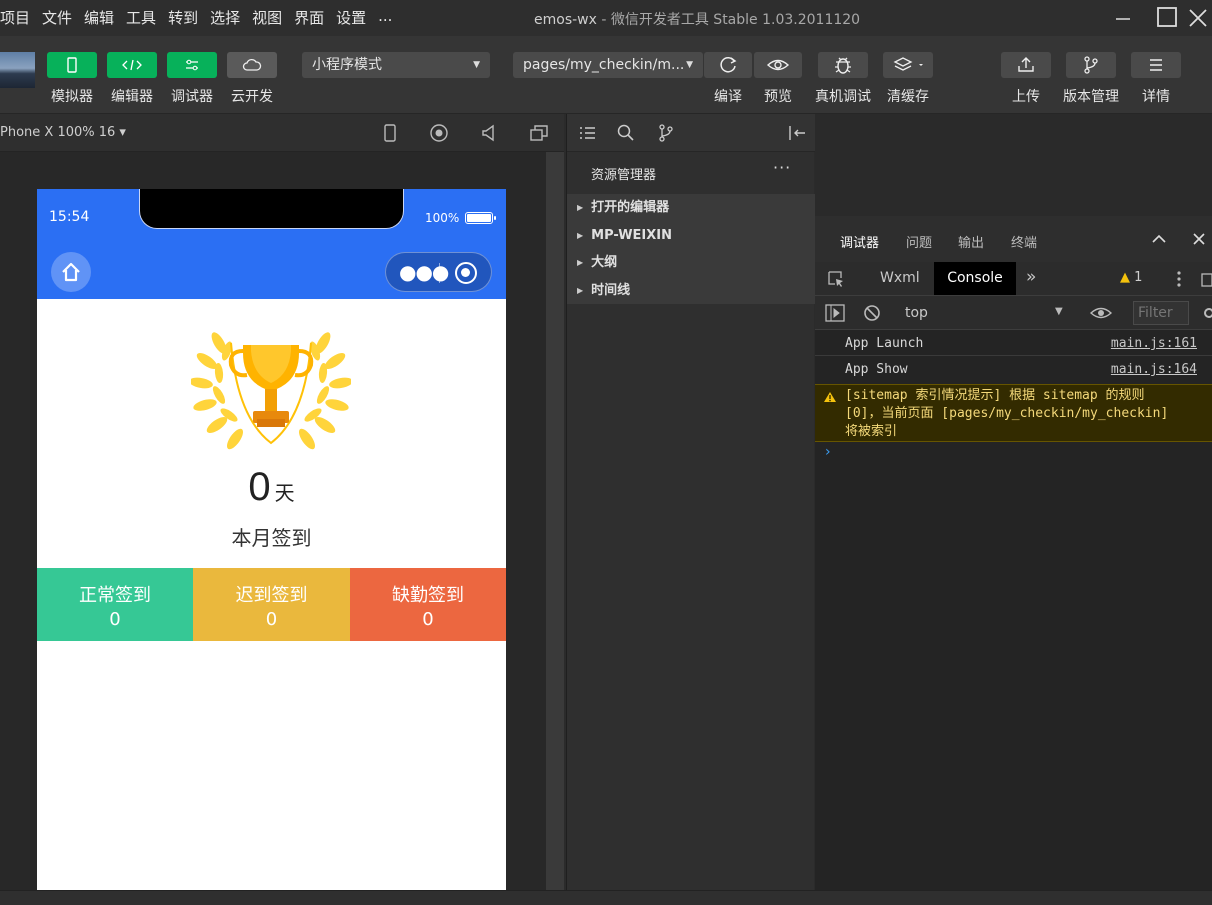 This screenshot has width=1212, height=905. I want to click on menu-tools: 工具, so click(141, 17).